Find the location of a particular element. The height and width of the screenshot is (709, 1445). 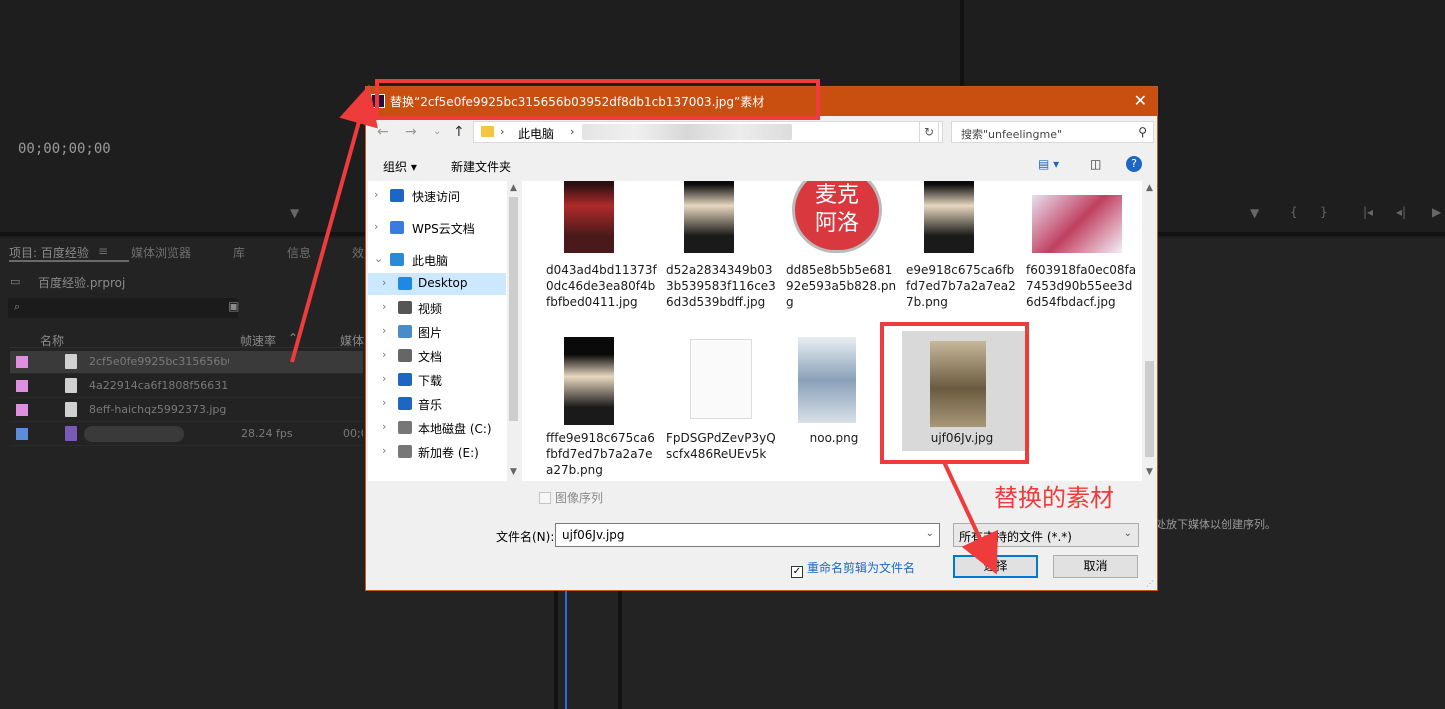

nav-item-label: 快速访问 is located at coordinates (436, 197).